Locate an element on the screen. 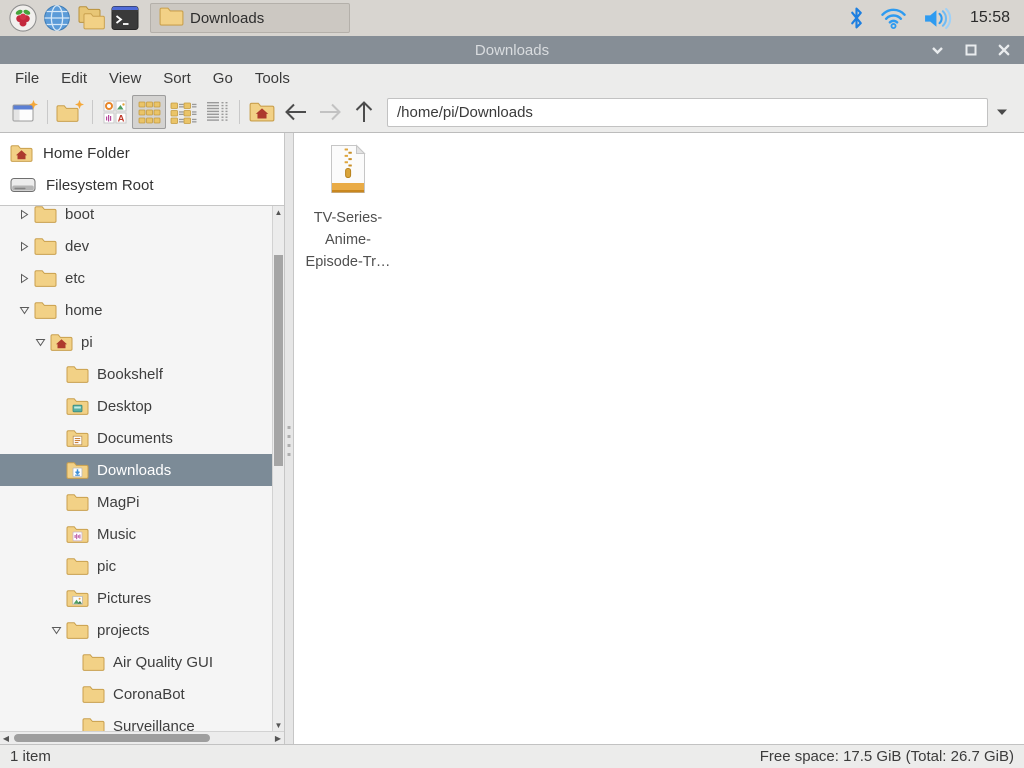 Image resolution: width=1024 pixels, height=768 pixels. horizontal-scrollbar-thumb is located at coordinates (112, 738).